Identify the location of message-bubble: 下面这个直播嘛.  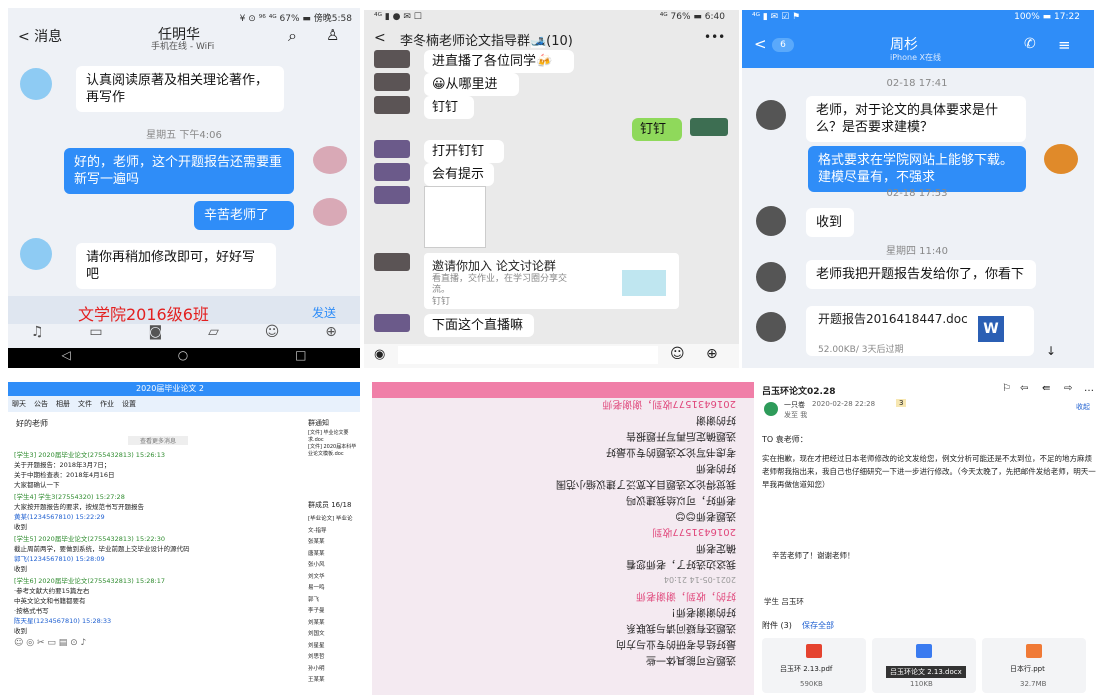
(479, 325).